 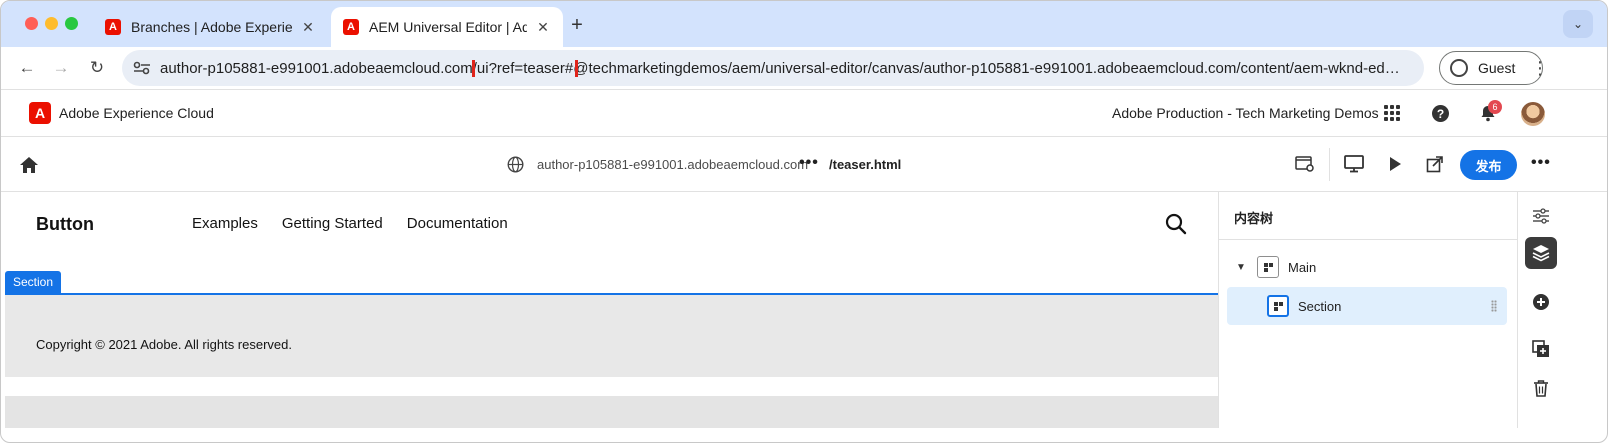 What do you see at coordinates (225, 223) in the screenshot?
I see `nav-link-examples: Examples` at bounding box center [225, 223].